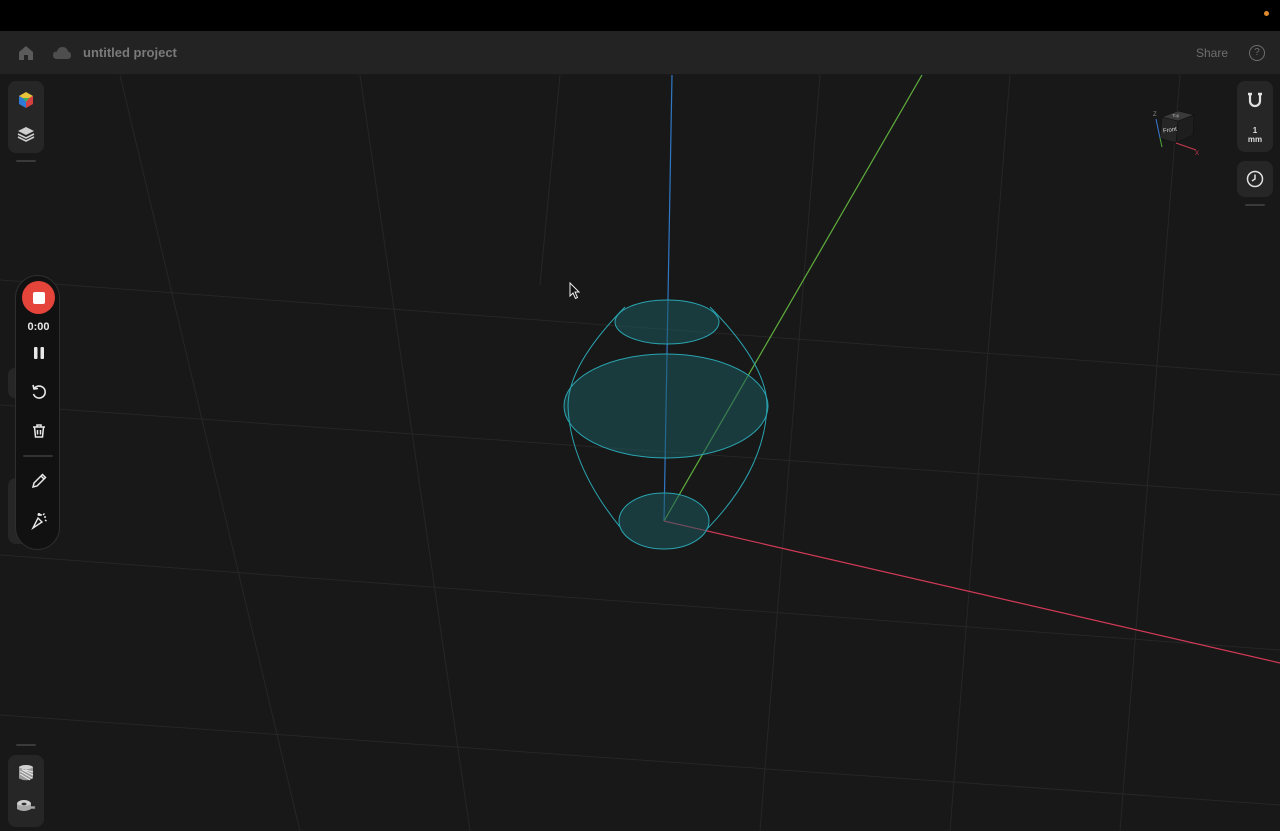 Image resolution: width=1280 pixels, height=831 pixels. What do you see at coordinates (666, 406) in the screenshot?
I see `middle-ring` at bounding box center [666, 406].